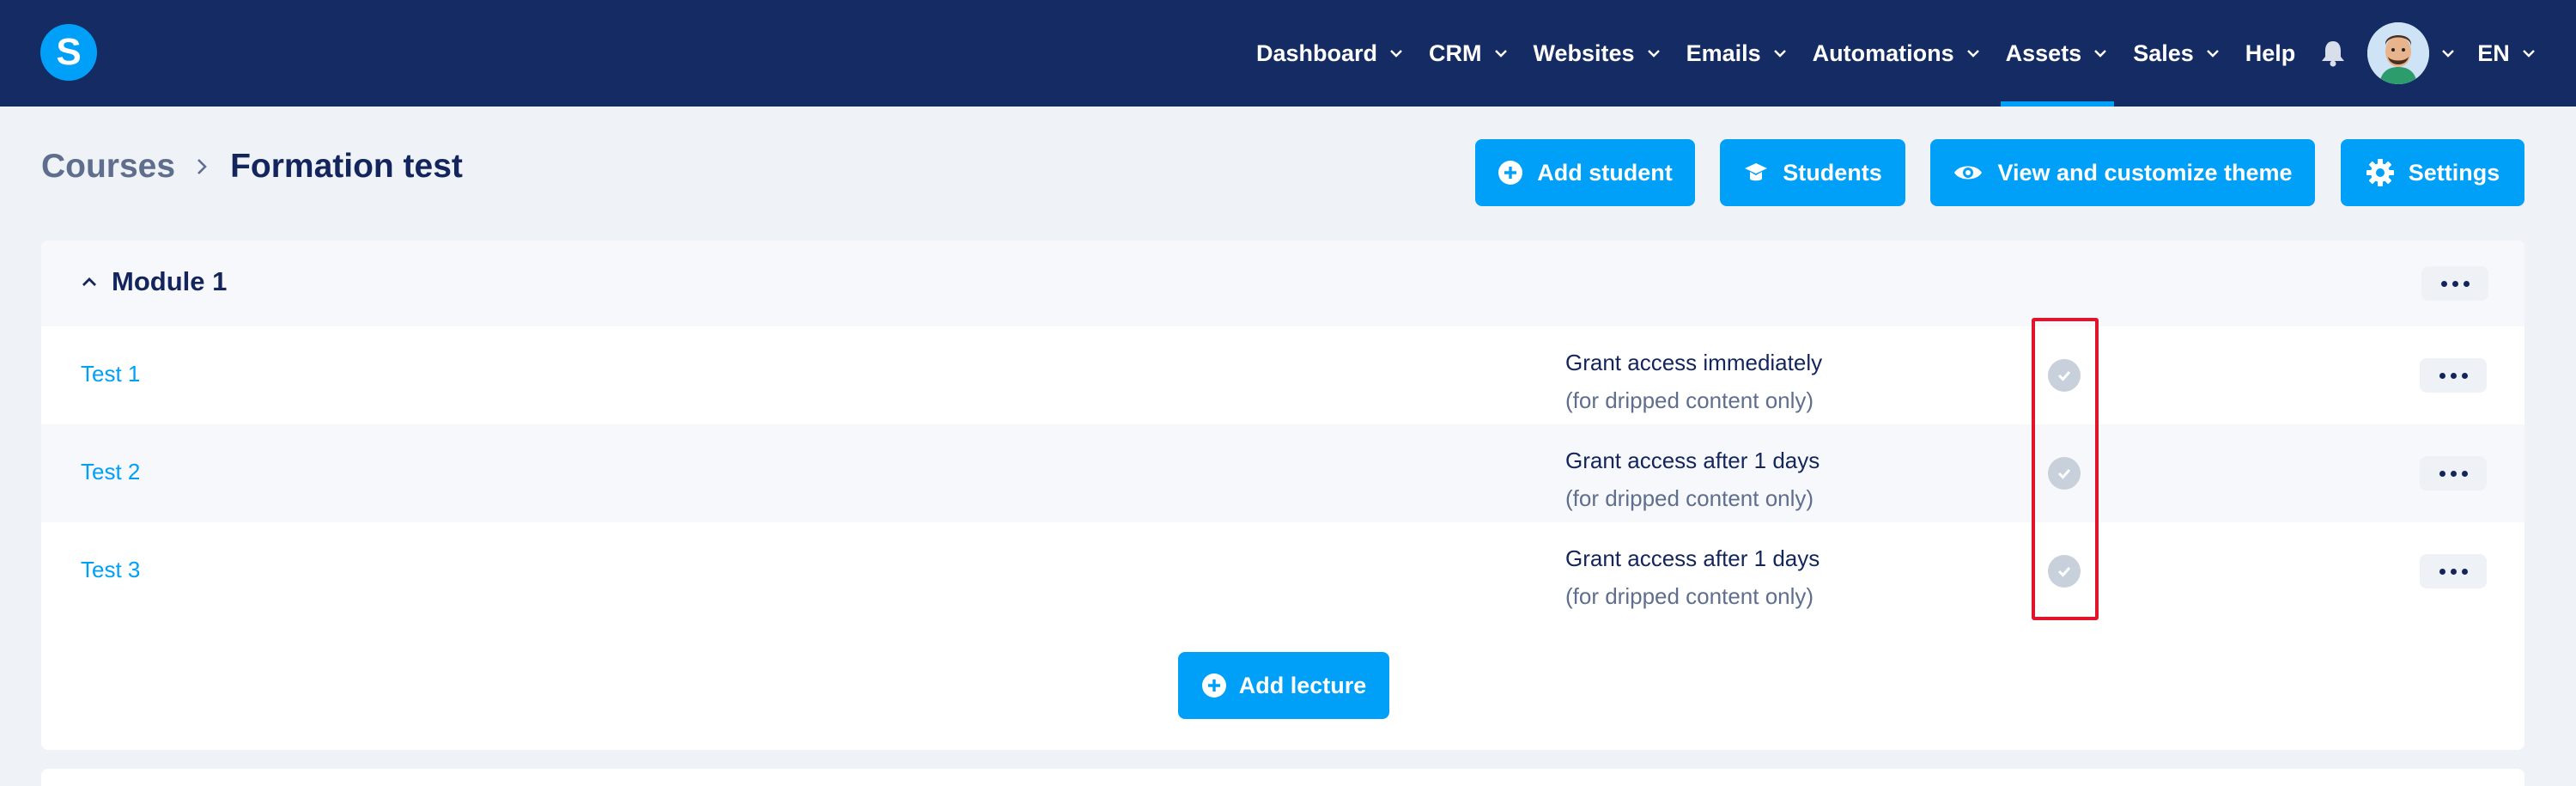 This screenshot has height=786, width=2576. I want to click on add-student-label: Add student, so click(1605, 173).